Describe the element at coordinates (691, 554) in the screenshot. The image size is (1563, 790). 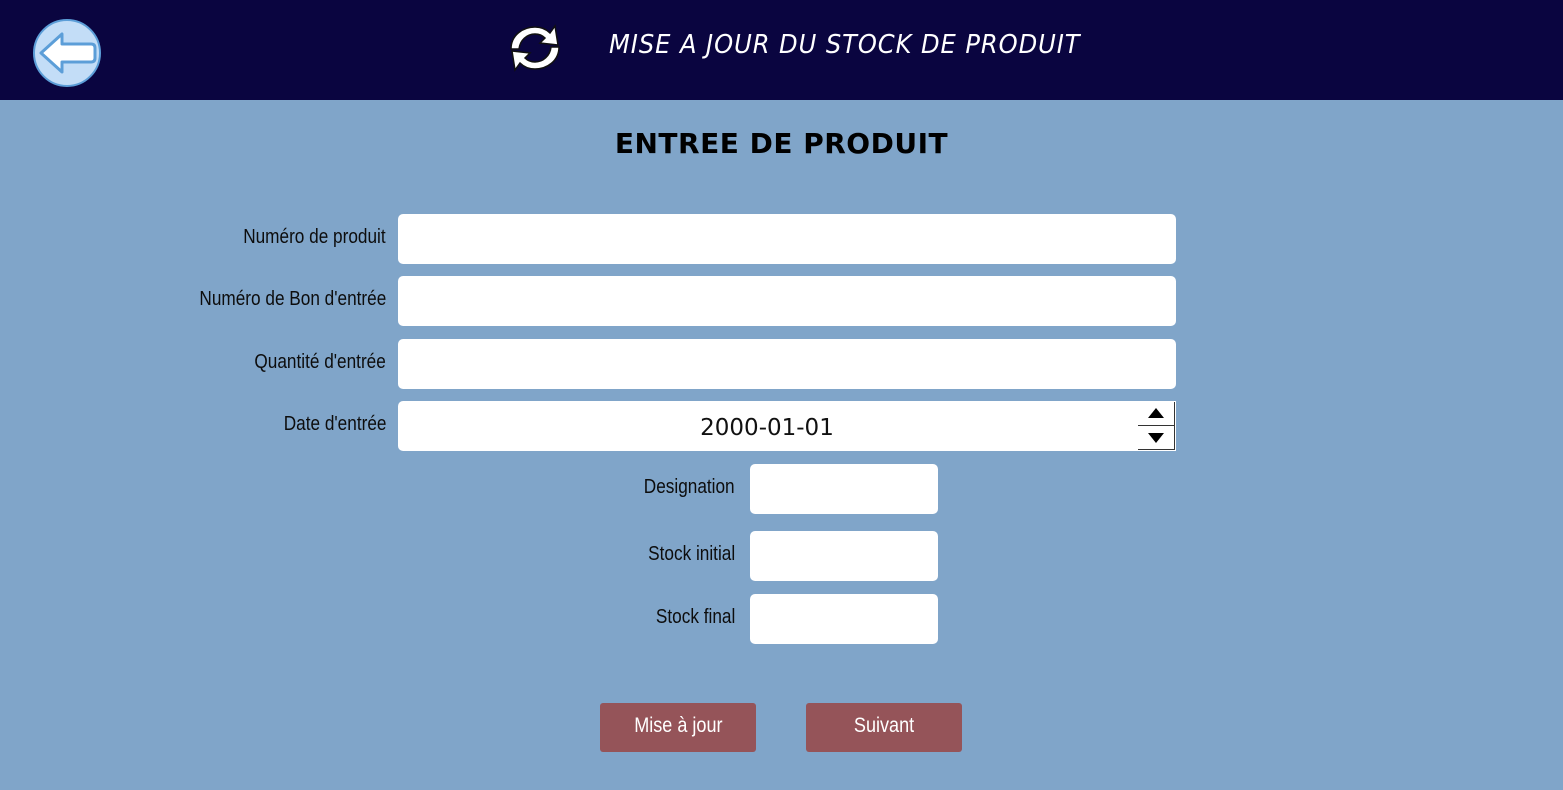
I see `initial-stock-label: Stock initial` at that location.